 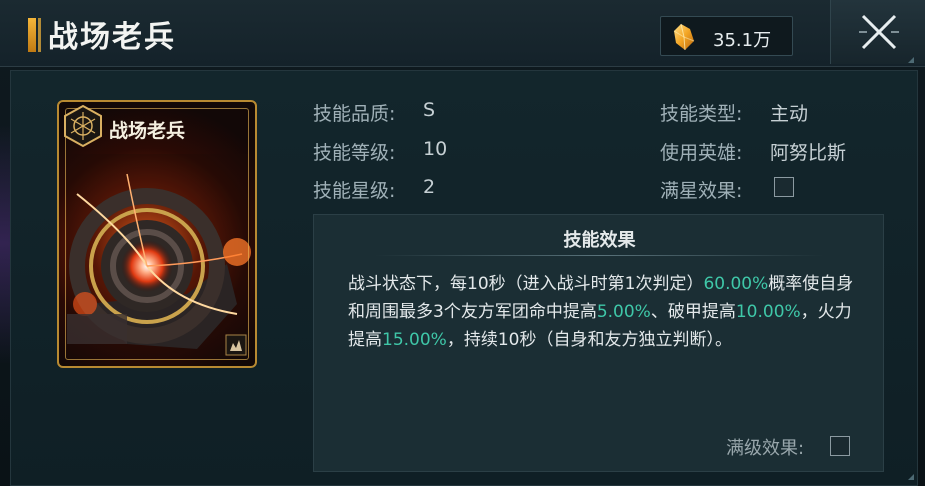 What do you see at coordinates (157, 234) in the screenshot?
I see `skill-card: 战场老兵` at bounding box center [157, 234].